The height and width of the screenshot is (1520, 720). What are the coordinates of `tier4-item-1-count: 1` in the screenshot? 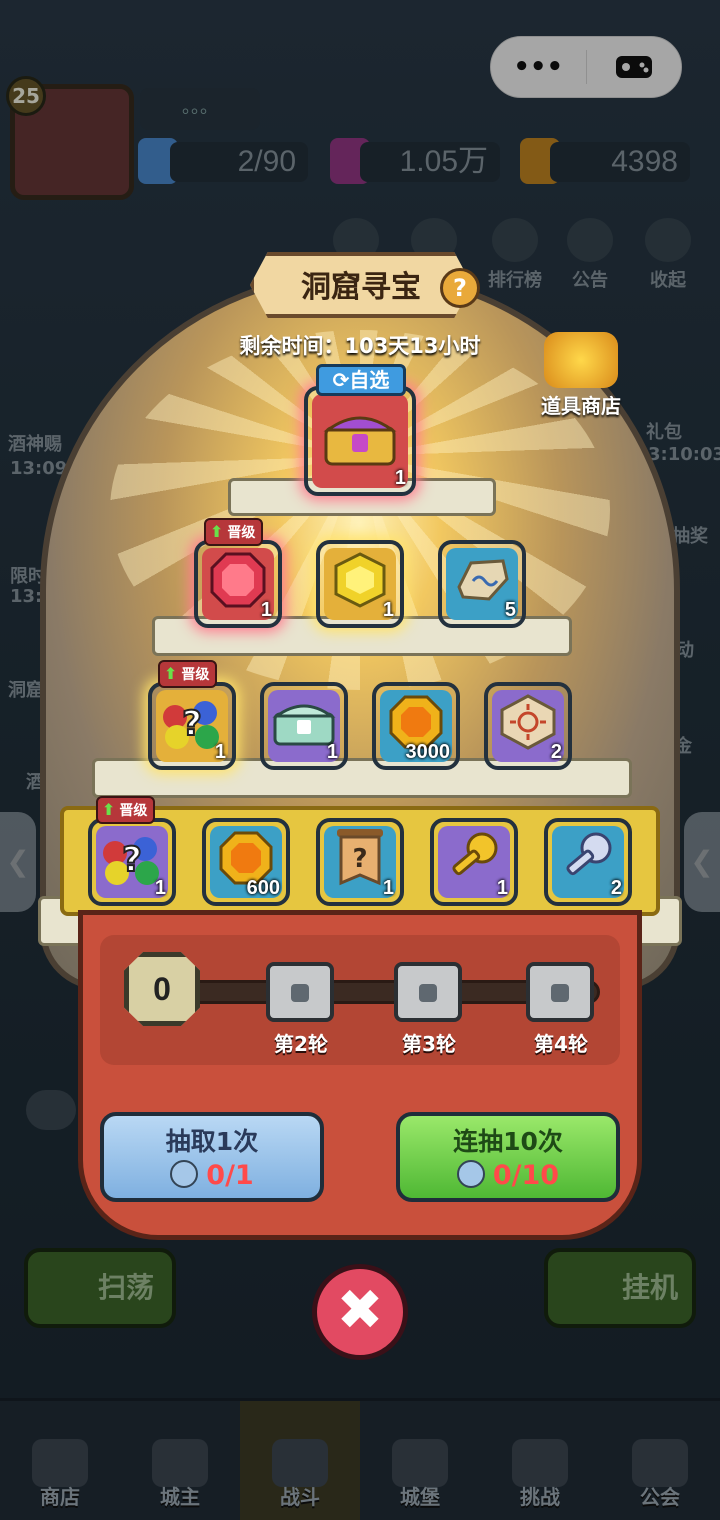 It's located at (160, 888).